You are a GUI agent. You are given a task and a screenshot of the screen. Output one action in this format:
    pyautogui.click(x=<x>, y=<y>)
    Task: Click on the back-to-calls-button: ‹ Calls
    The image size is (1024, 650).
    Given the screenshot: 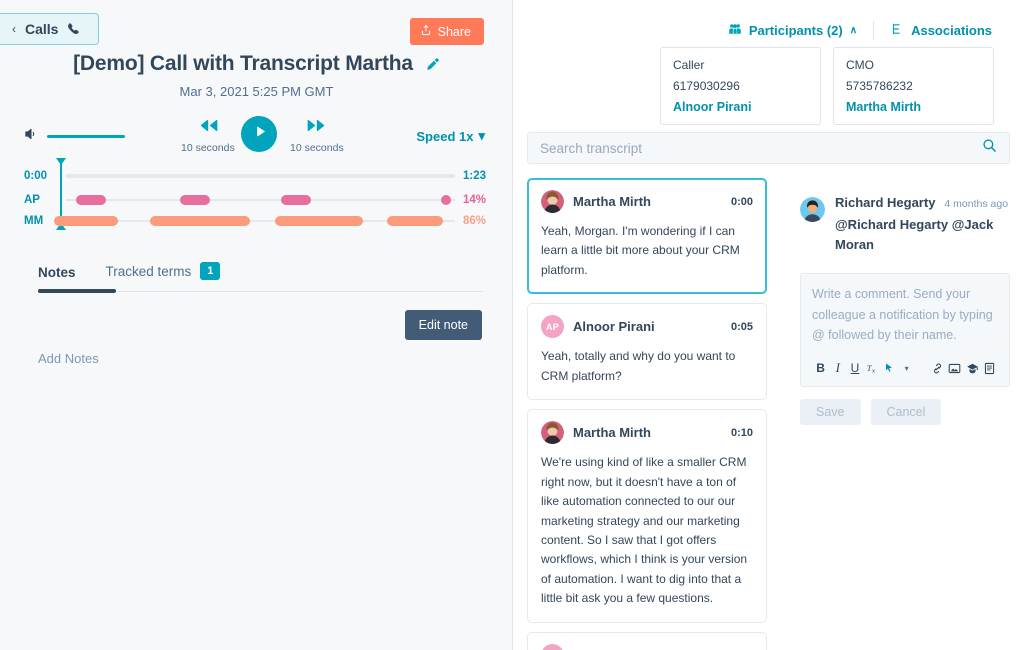 What is the action you would take?
    pyautogui.click(x=50, y=29)
    